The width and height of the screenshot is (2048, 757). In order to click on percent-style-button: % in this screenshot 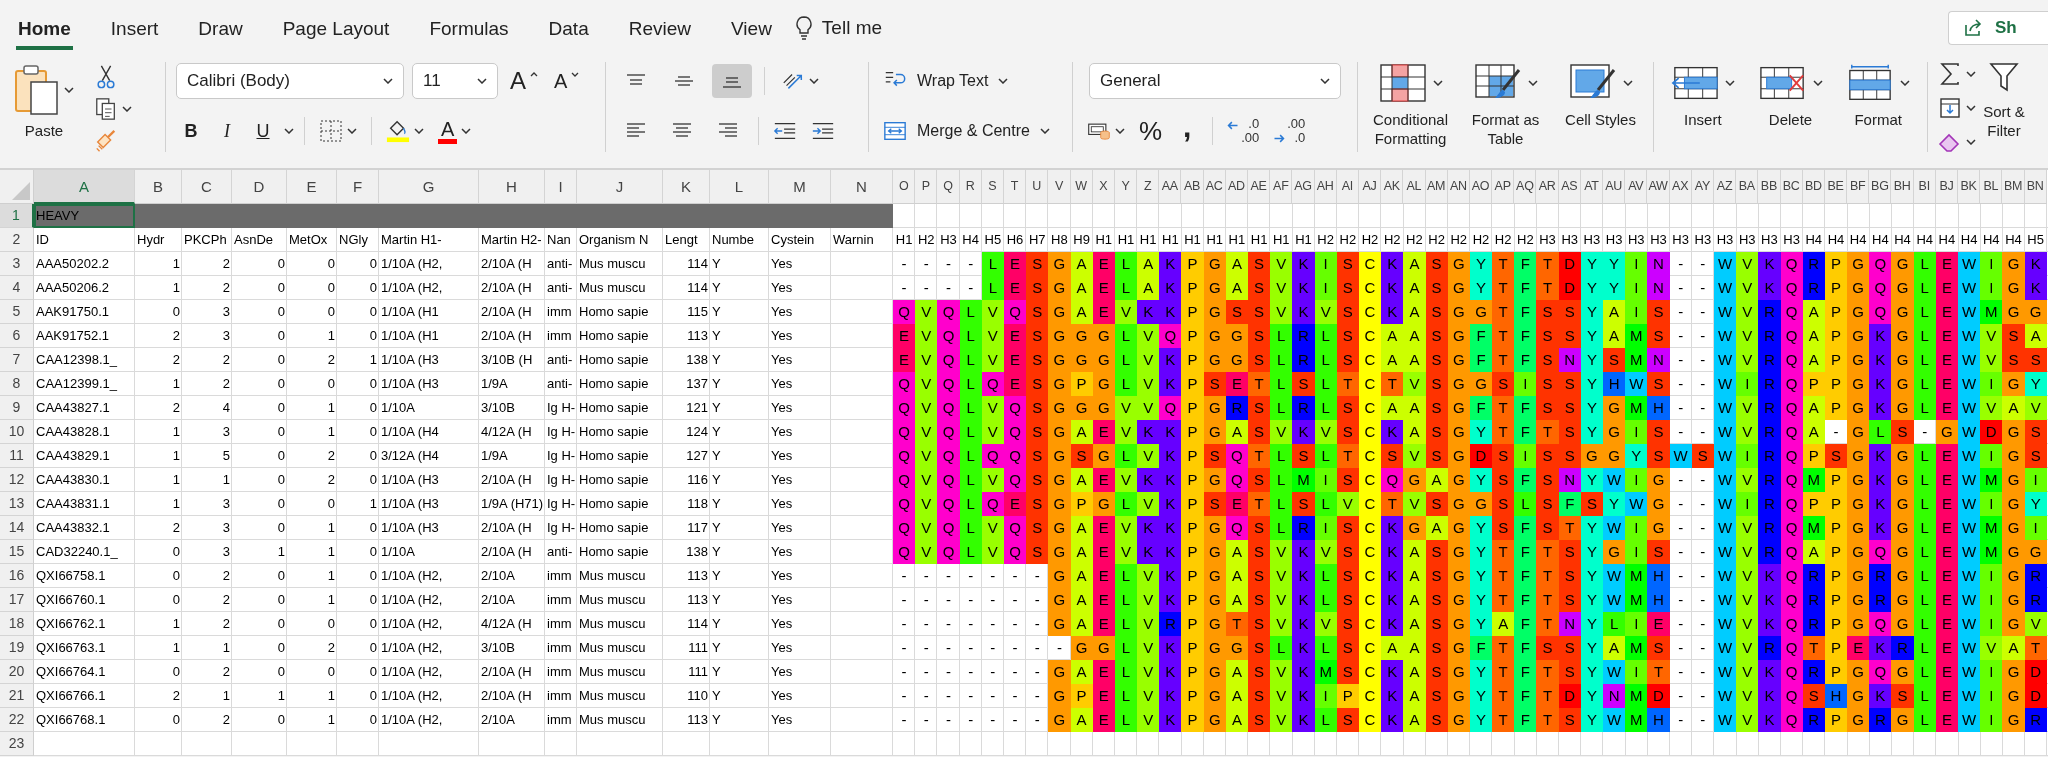, I will do `click(1151, 131)`.